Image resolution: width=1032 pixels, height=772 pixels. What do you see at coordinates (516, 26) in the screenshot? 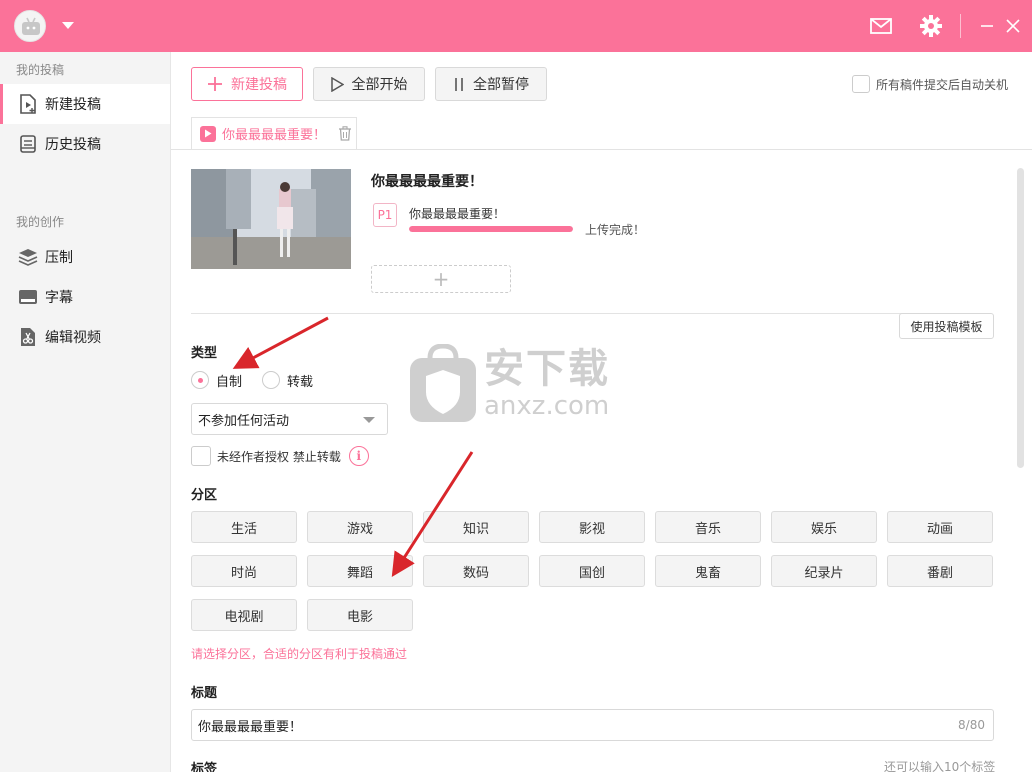
I see `title-bar` at bounding box center [516, 26].